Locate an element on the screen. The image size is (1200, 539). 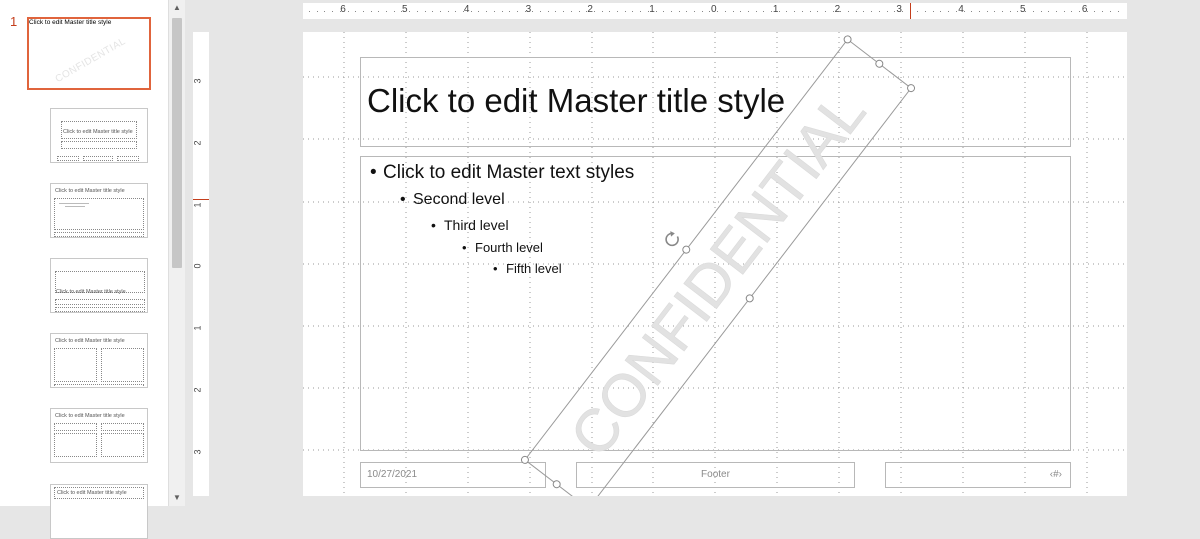
rotate-handle-icon is located at coordinates (671, 238).